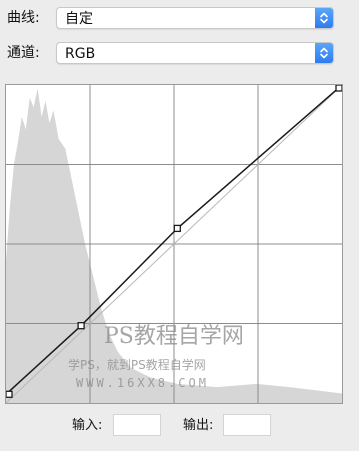  I want to click on output-label: 输出:, so click(198, 425).